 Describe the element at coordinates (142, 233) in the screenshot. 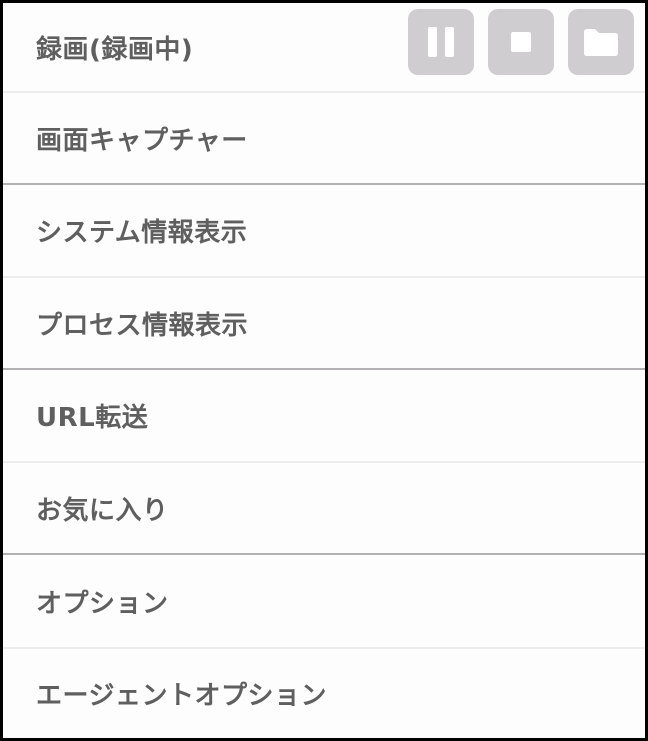

I see `menu-item-system-info-label: システム情報表示` at that location.